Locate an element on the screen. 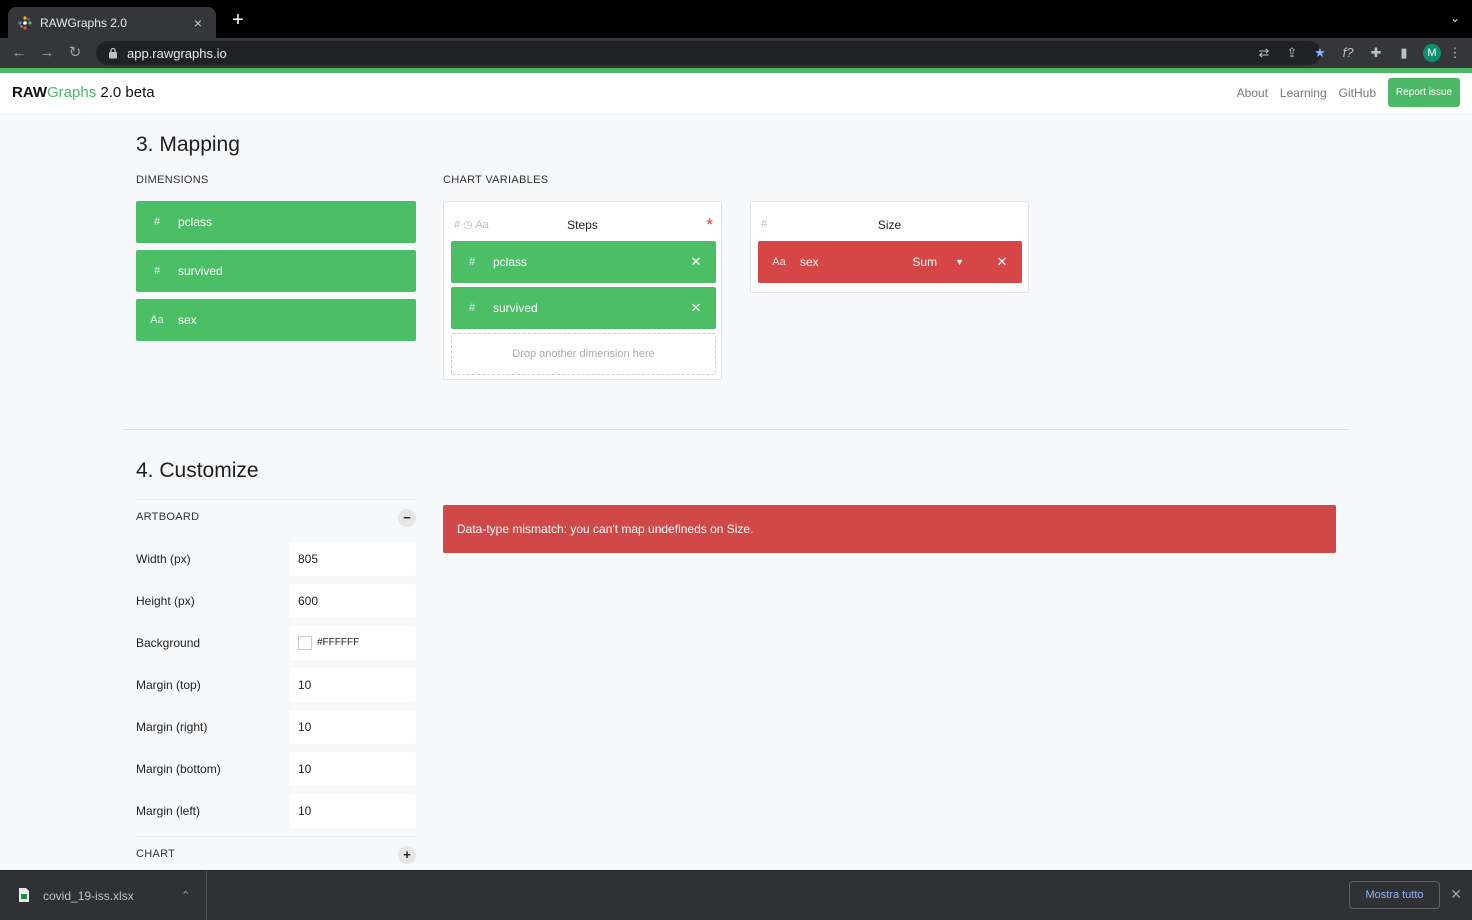 This screenshot has width=1472, height=920. logo-graphs: Graphs is located at coordinates (72, 92).